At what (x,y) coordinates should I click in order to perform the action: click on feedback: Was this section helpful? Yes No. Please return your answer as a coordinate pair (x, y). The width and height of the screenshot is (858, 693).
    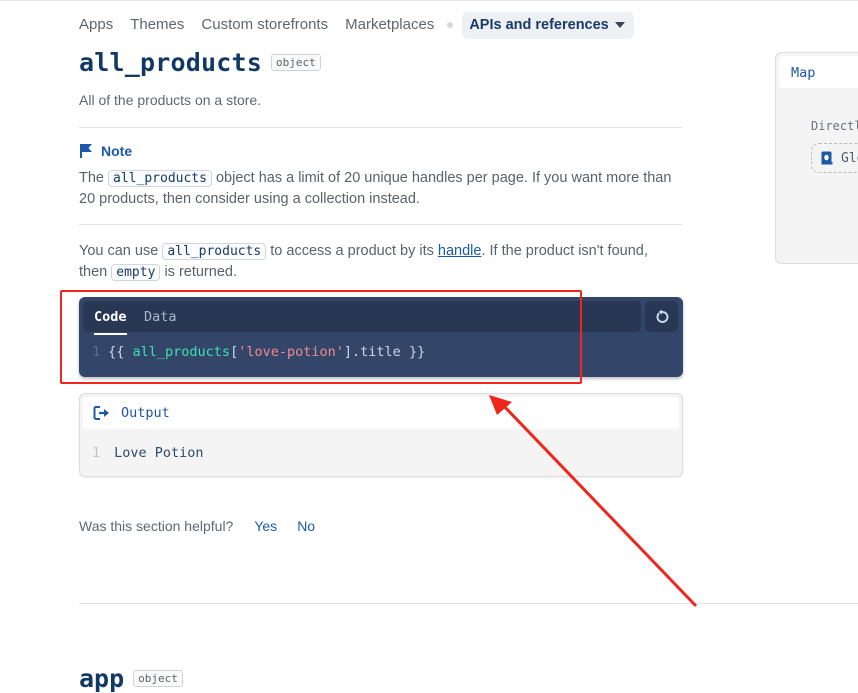
    Looking at the image, I should click on (197, 526).